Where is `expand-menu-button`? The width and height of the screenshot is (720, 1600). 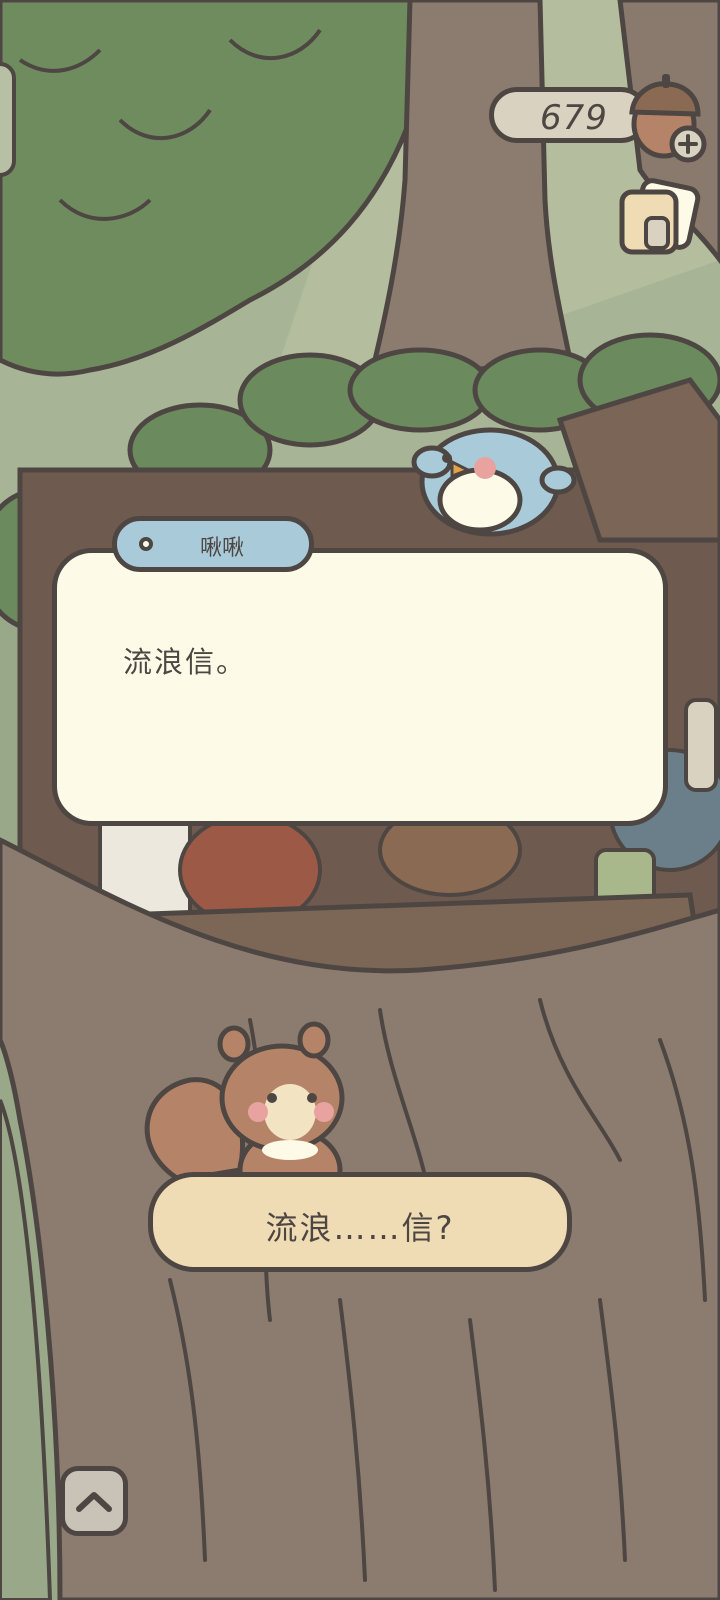
expand-menu-button is located at coordinates (94, 1501).